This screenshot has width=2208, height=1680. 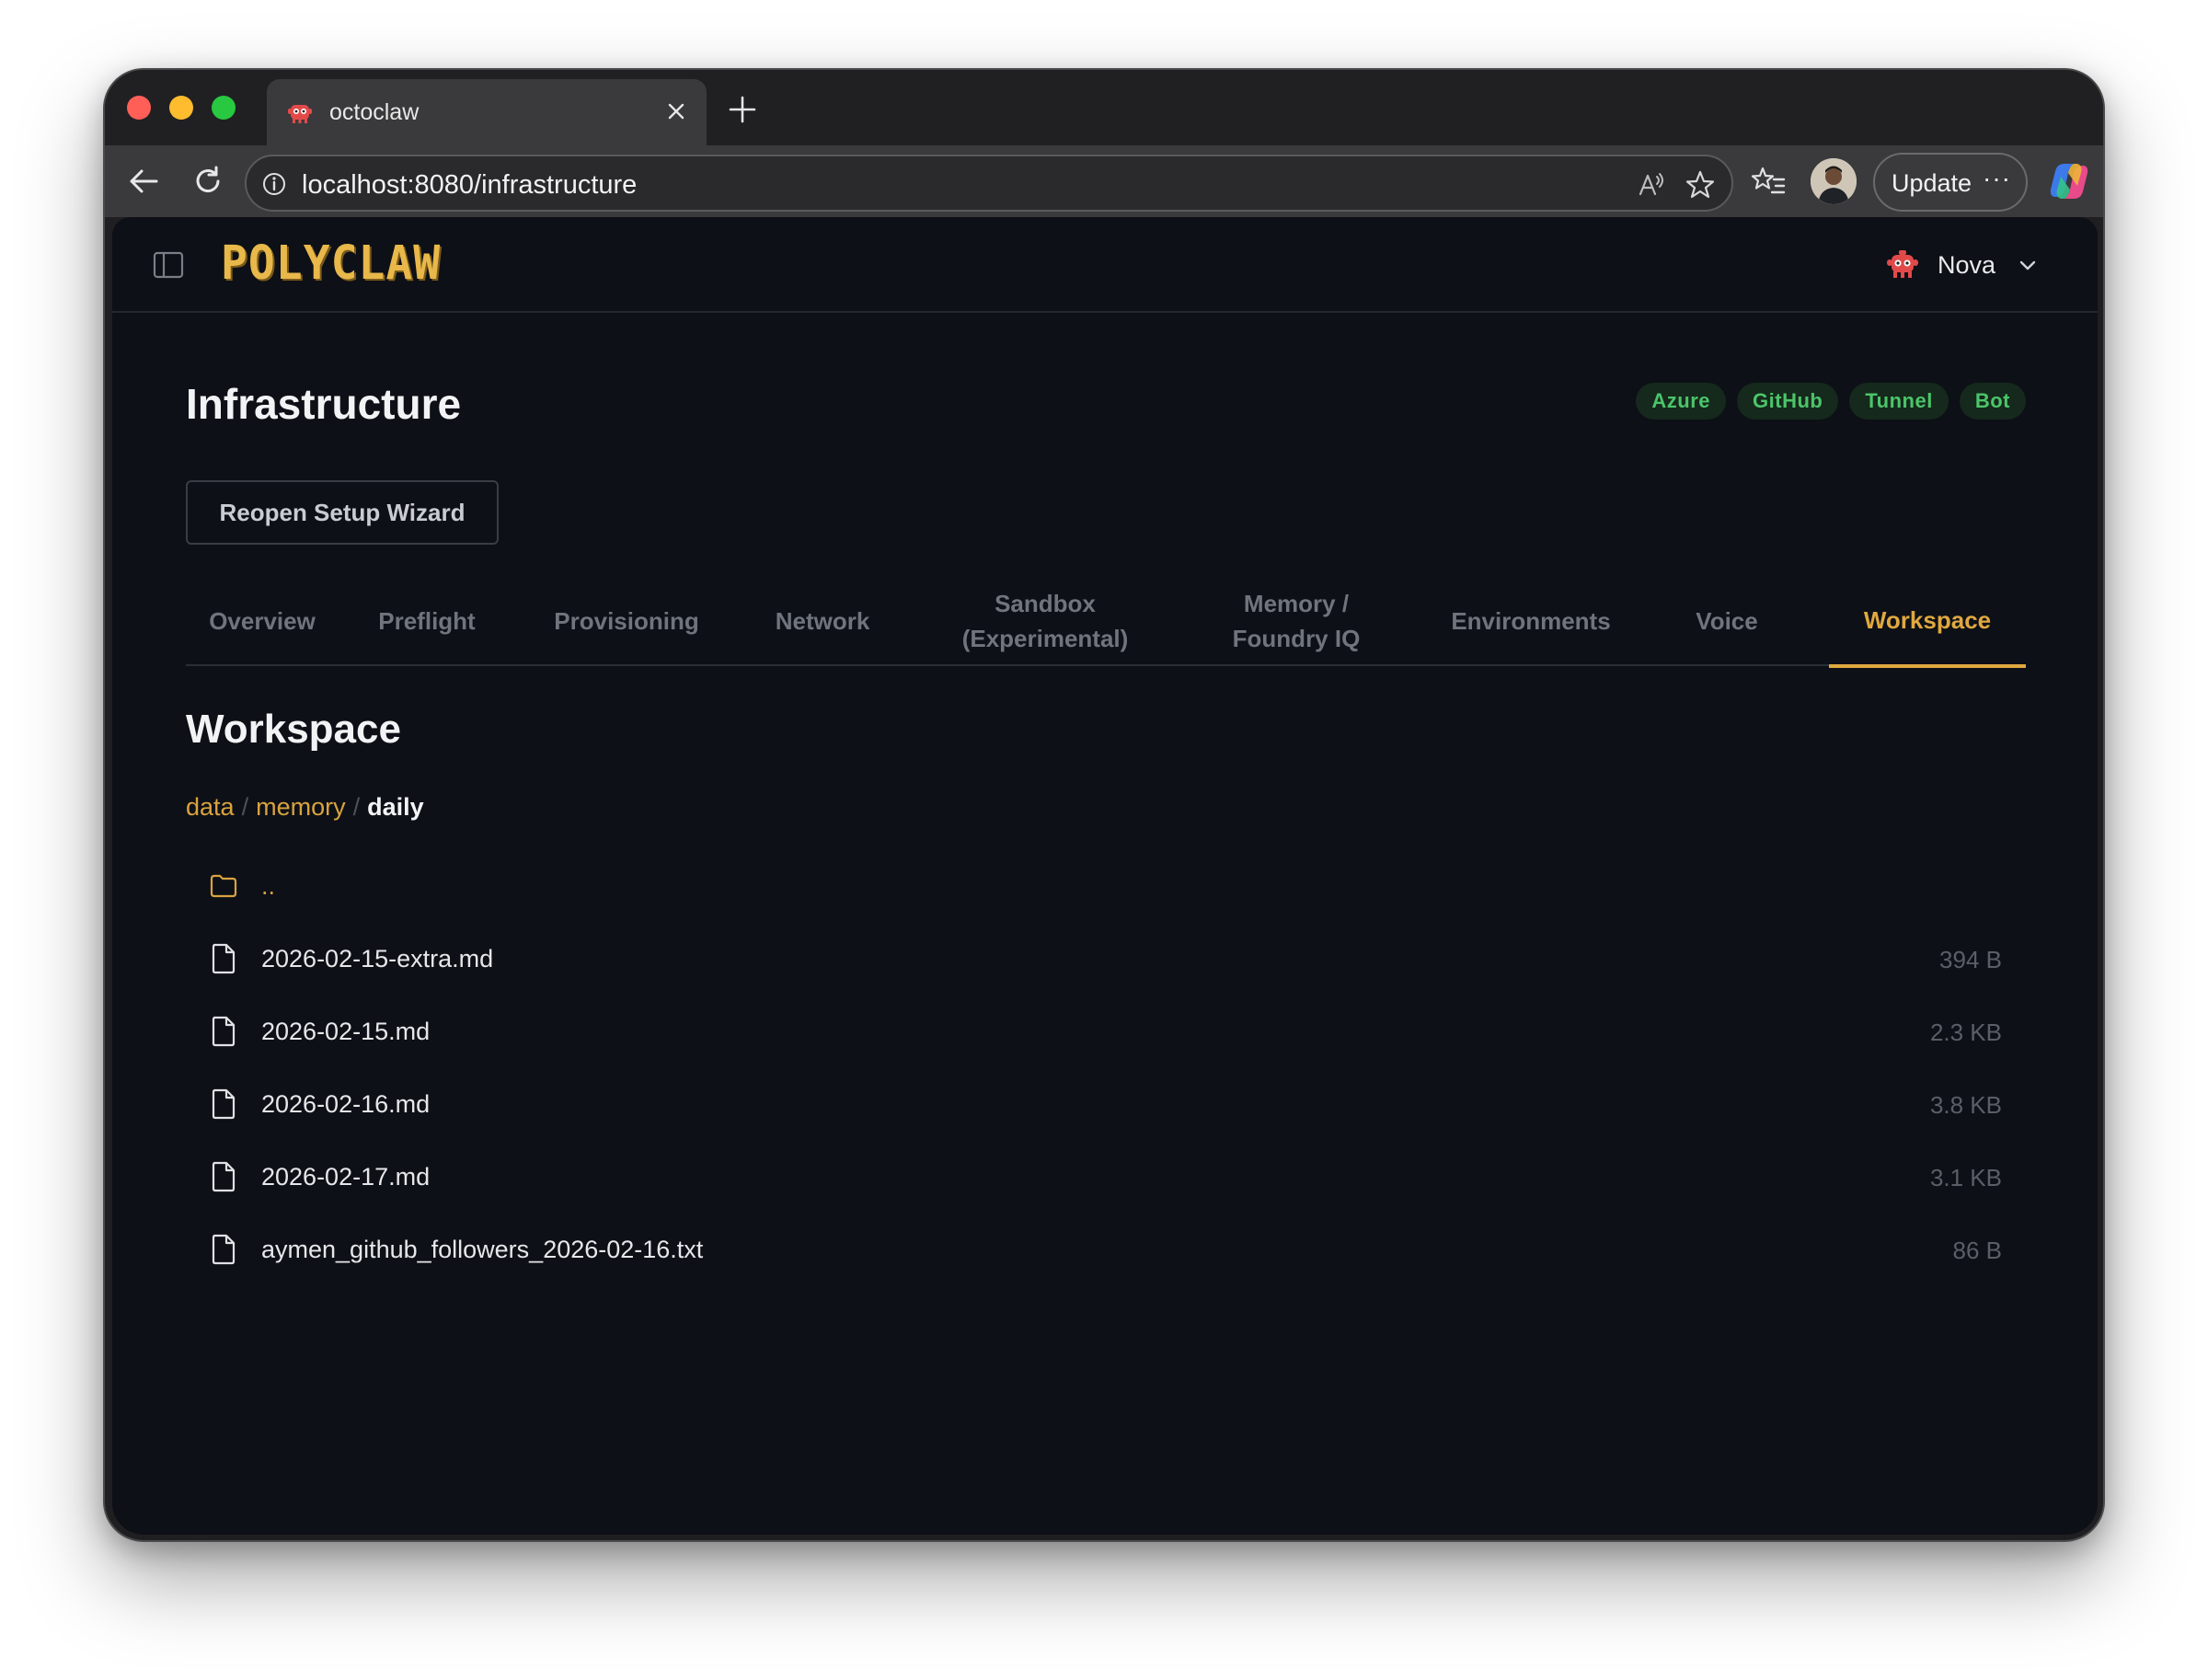 I want to click on tab-workspace: Workspace, so click(x=1928, y=622).